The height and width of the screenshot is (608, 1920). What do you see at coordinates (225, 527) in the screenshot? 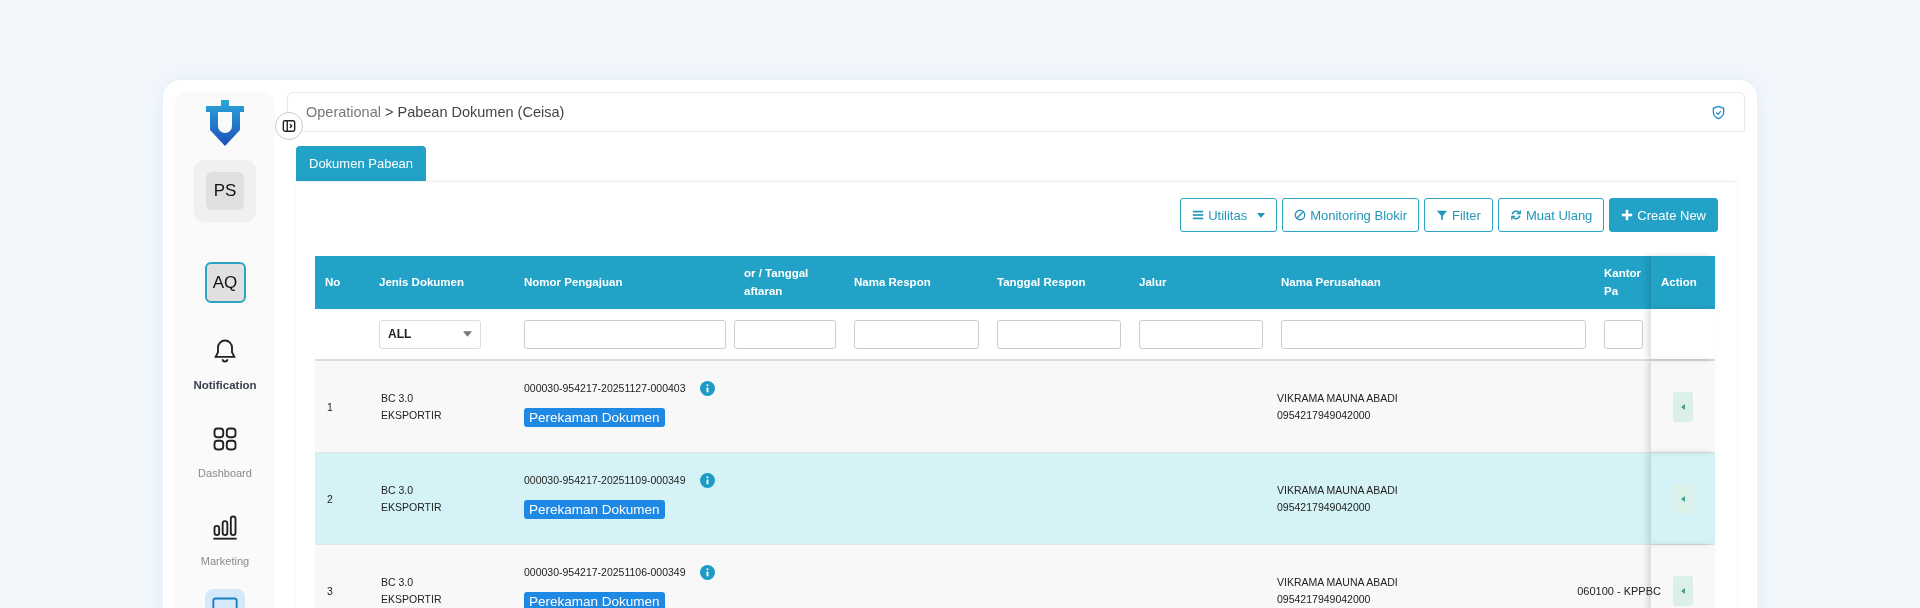
I see `bar-chart-icon` at bounding box center [225, 527].